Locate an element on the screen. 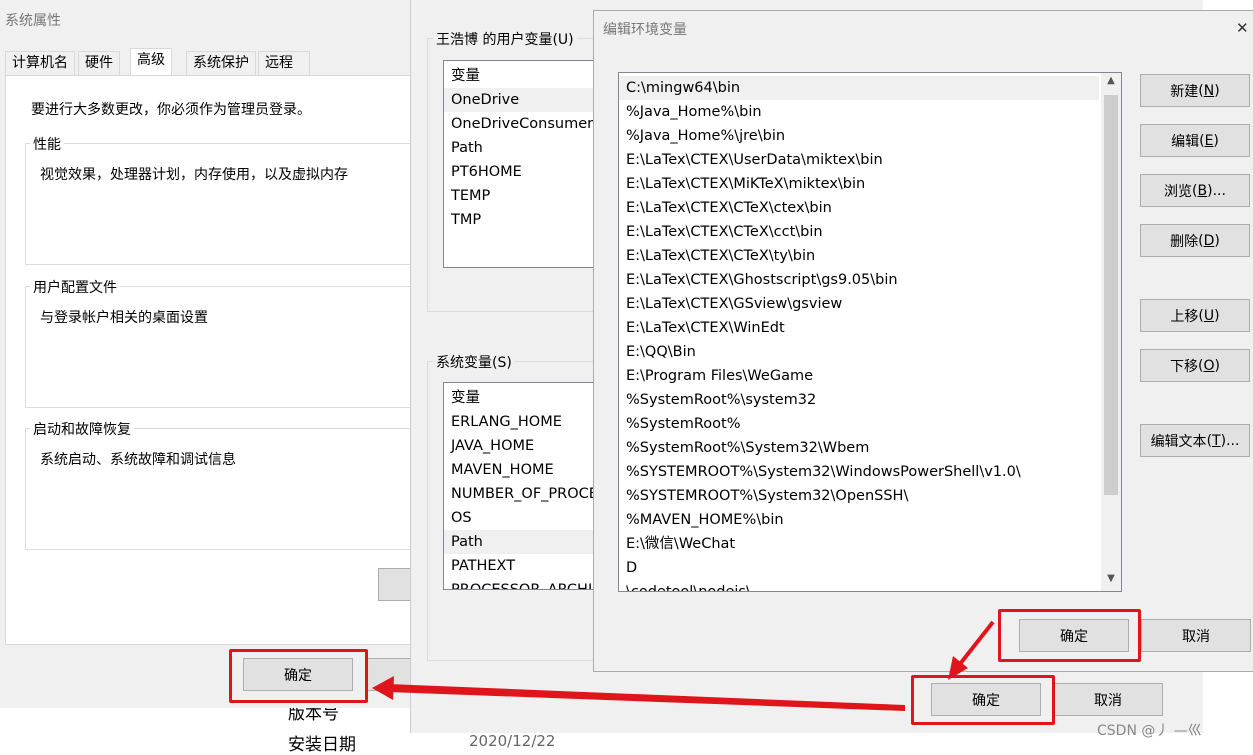  watermark: CSDN @丿 —巛 is located at coordinates (1149, 731).